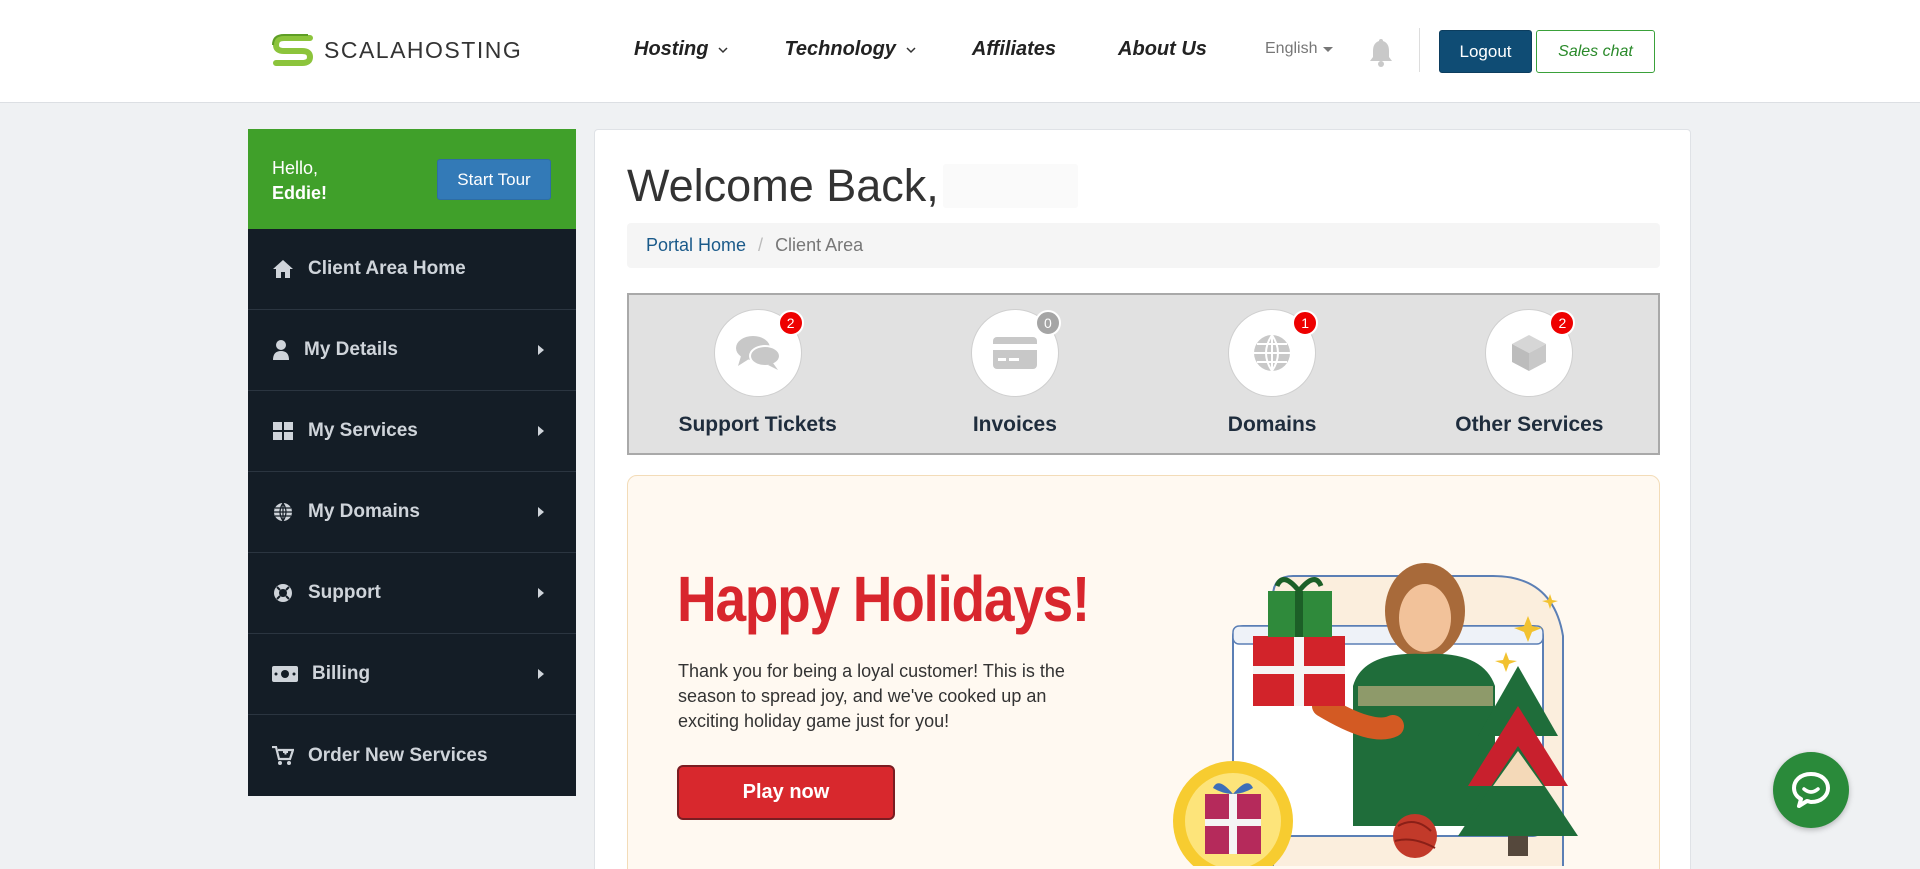 Image resolution: width=1920 pixels, height=869 pixels. What do you see at coordinates (1291, 48) in the screenshot?
I see `language-label: English` at bounding box center [1291, 48].